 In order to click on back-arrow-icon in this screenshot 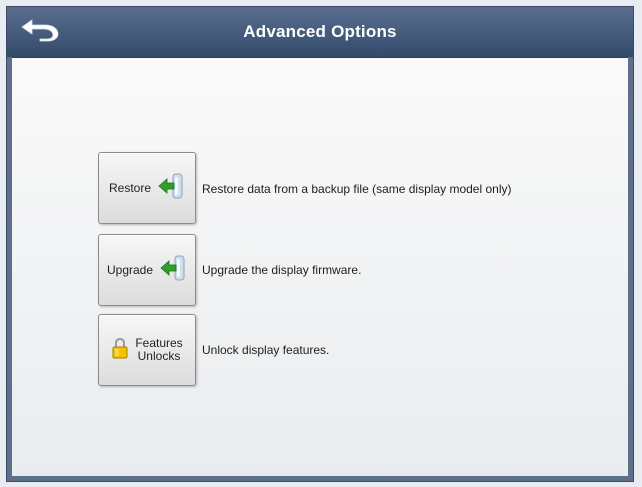, I will do `click(40, 30)`.